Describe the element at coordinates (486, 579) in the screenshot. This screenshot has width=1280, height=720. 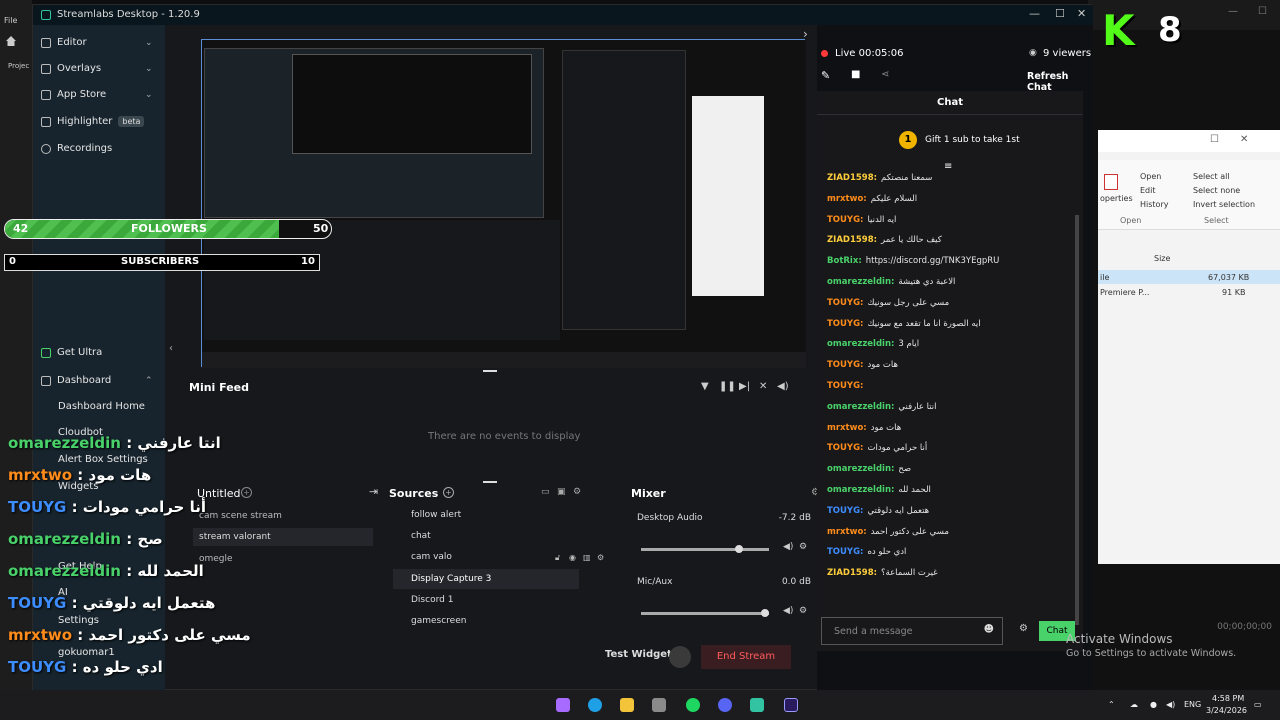
I see `source-item: Display Capture 3` at that location.